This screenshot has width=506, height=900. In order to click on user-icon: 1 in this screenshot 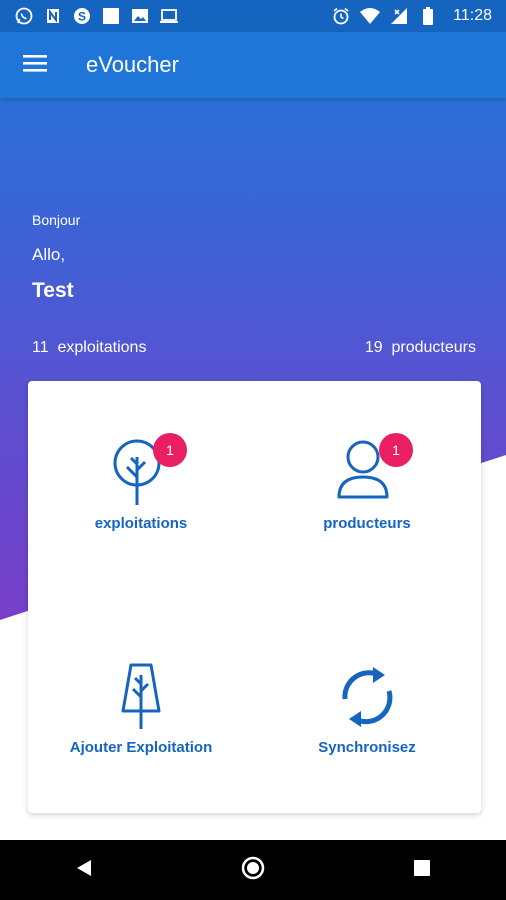, I will do `click(370, 470)`.